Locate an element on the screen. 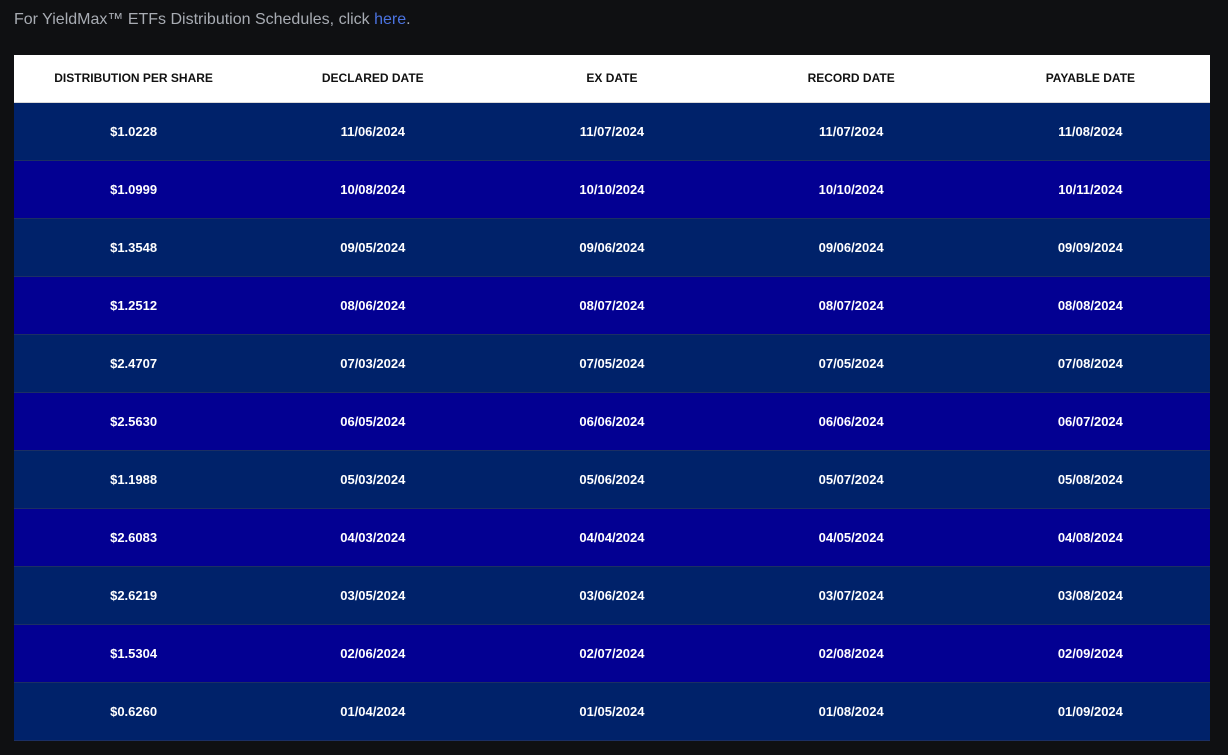 The height and width of the screenshot is (755, 1228). header-ex-date: EX DATE is located at coordinates (612, 79).